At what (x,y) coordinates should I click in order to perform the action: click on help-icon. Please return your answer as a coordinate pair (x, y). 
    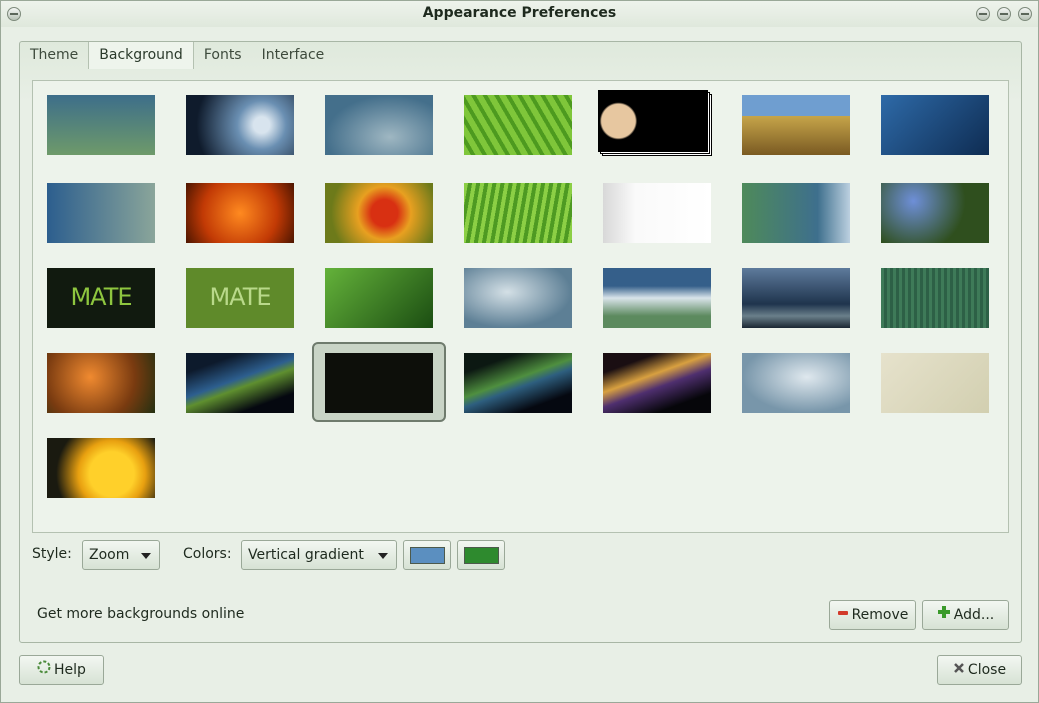
    Looking at the image, I should click on (44, 670).